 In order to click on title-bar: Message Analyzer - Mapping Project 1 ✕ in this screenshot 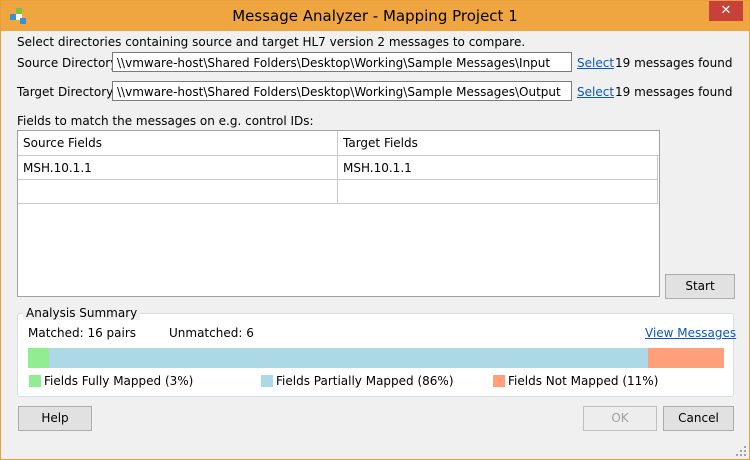, I will do `click(375, 16)`.